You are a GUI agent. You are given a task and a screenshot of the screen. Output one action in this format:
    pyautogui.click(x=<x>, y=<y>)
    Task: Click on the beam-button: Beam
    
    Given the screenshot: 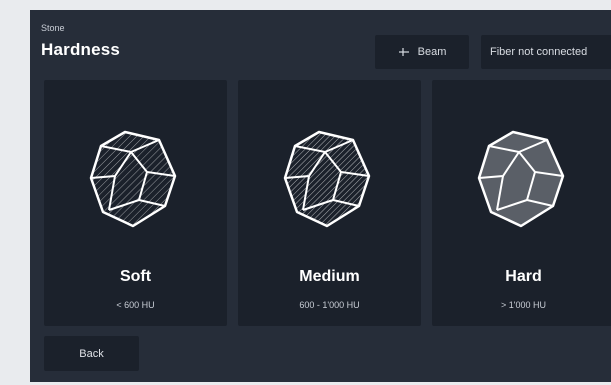 What is the action you would take?
    pyautogui.click(x=422, y=52)
    